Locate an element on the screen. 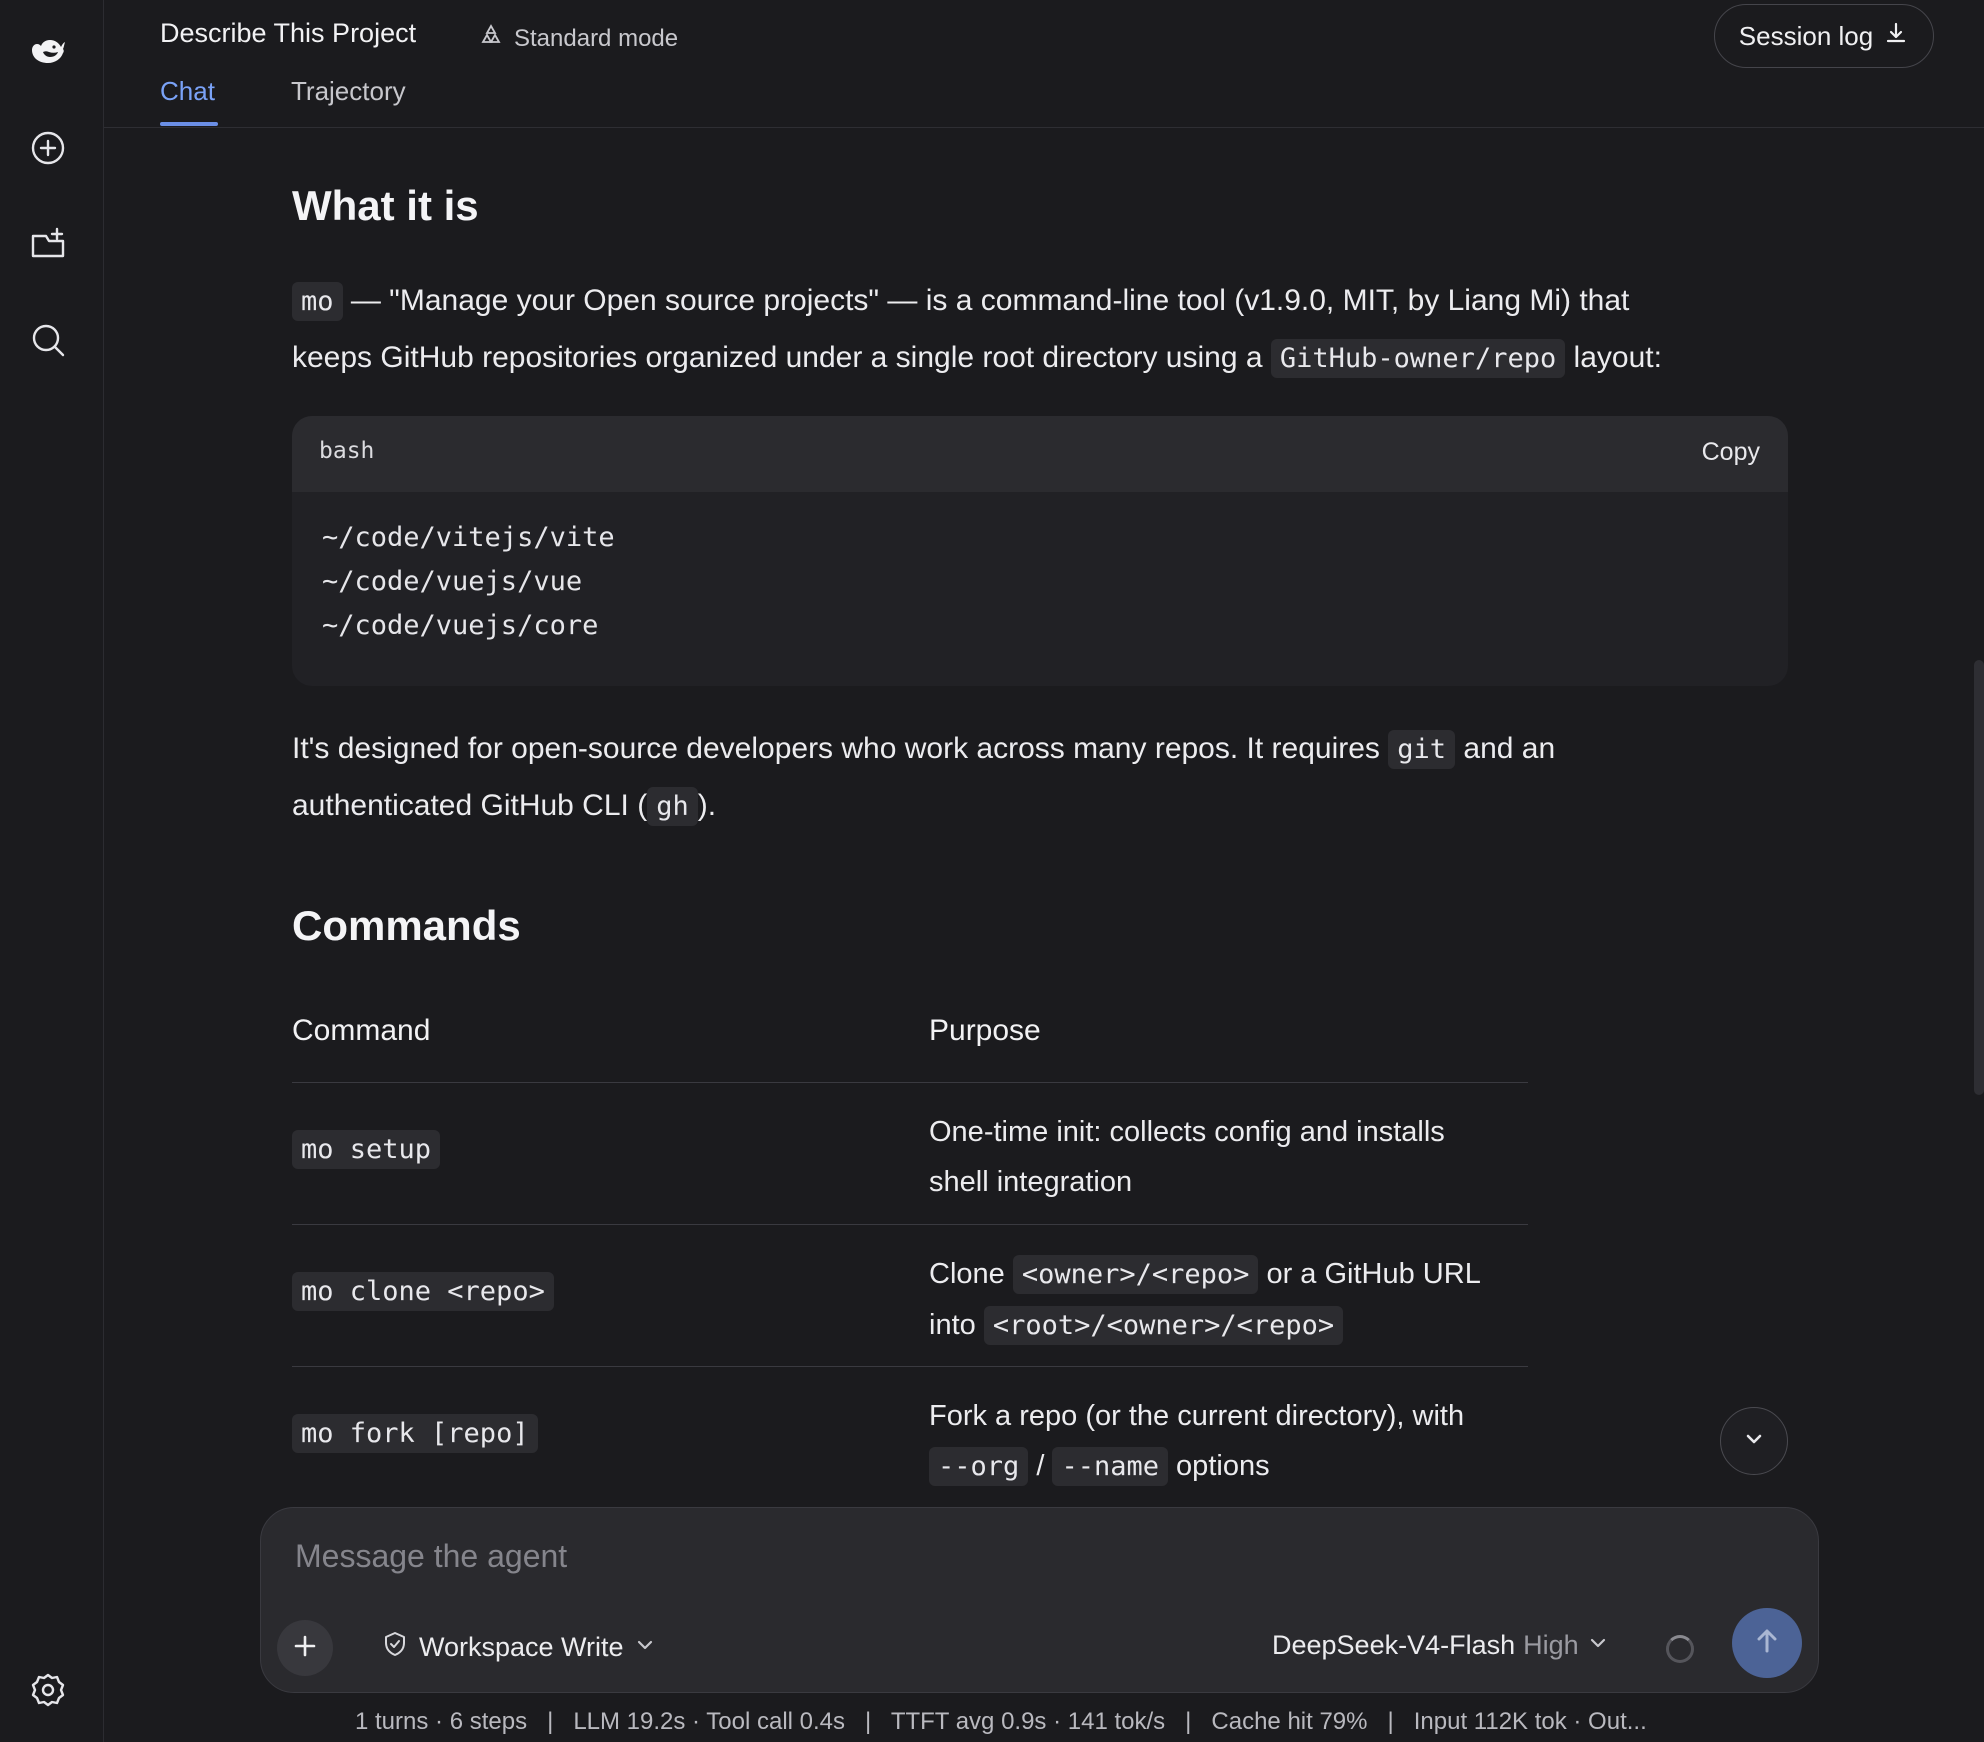 The image size is (1984, 1742). loading-spinner-icon is located at coordinates (1680, 1649).